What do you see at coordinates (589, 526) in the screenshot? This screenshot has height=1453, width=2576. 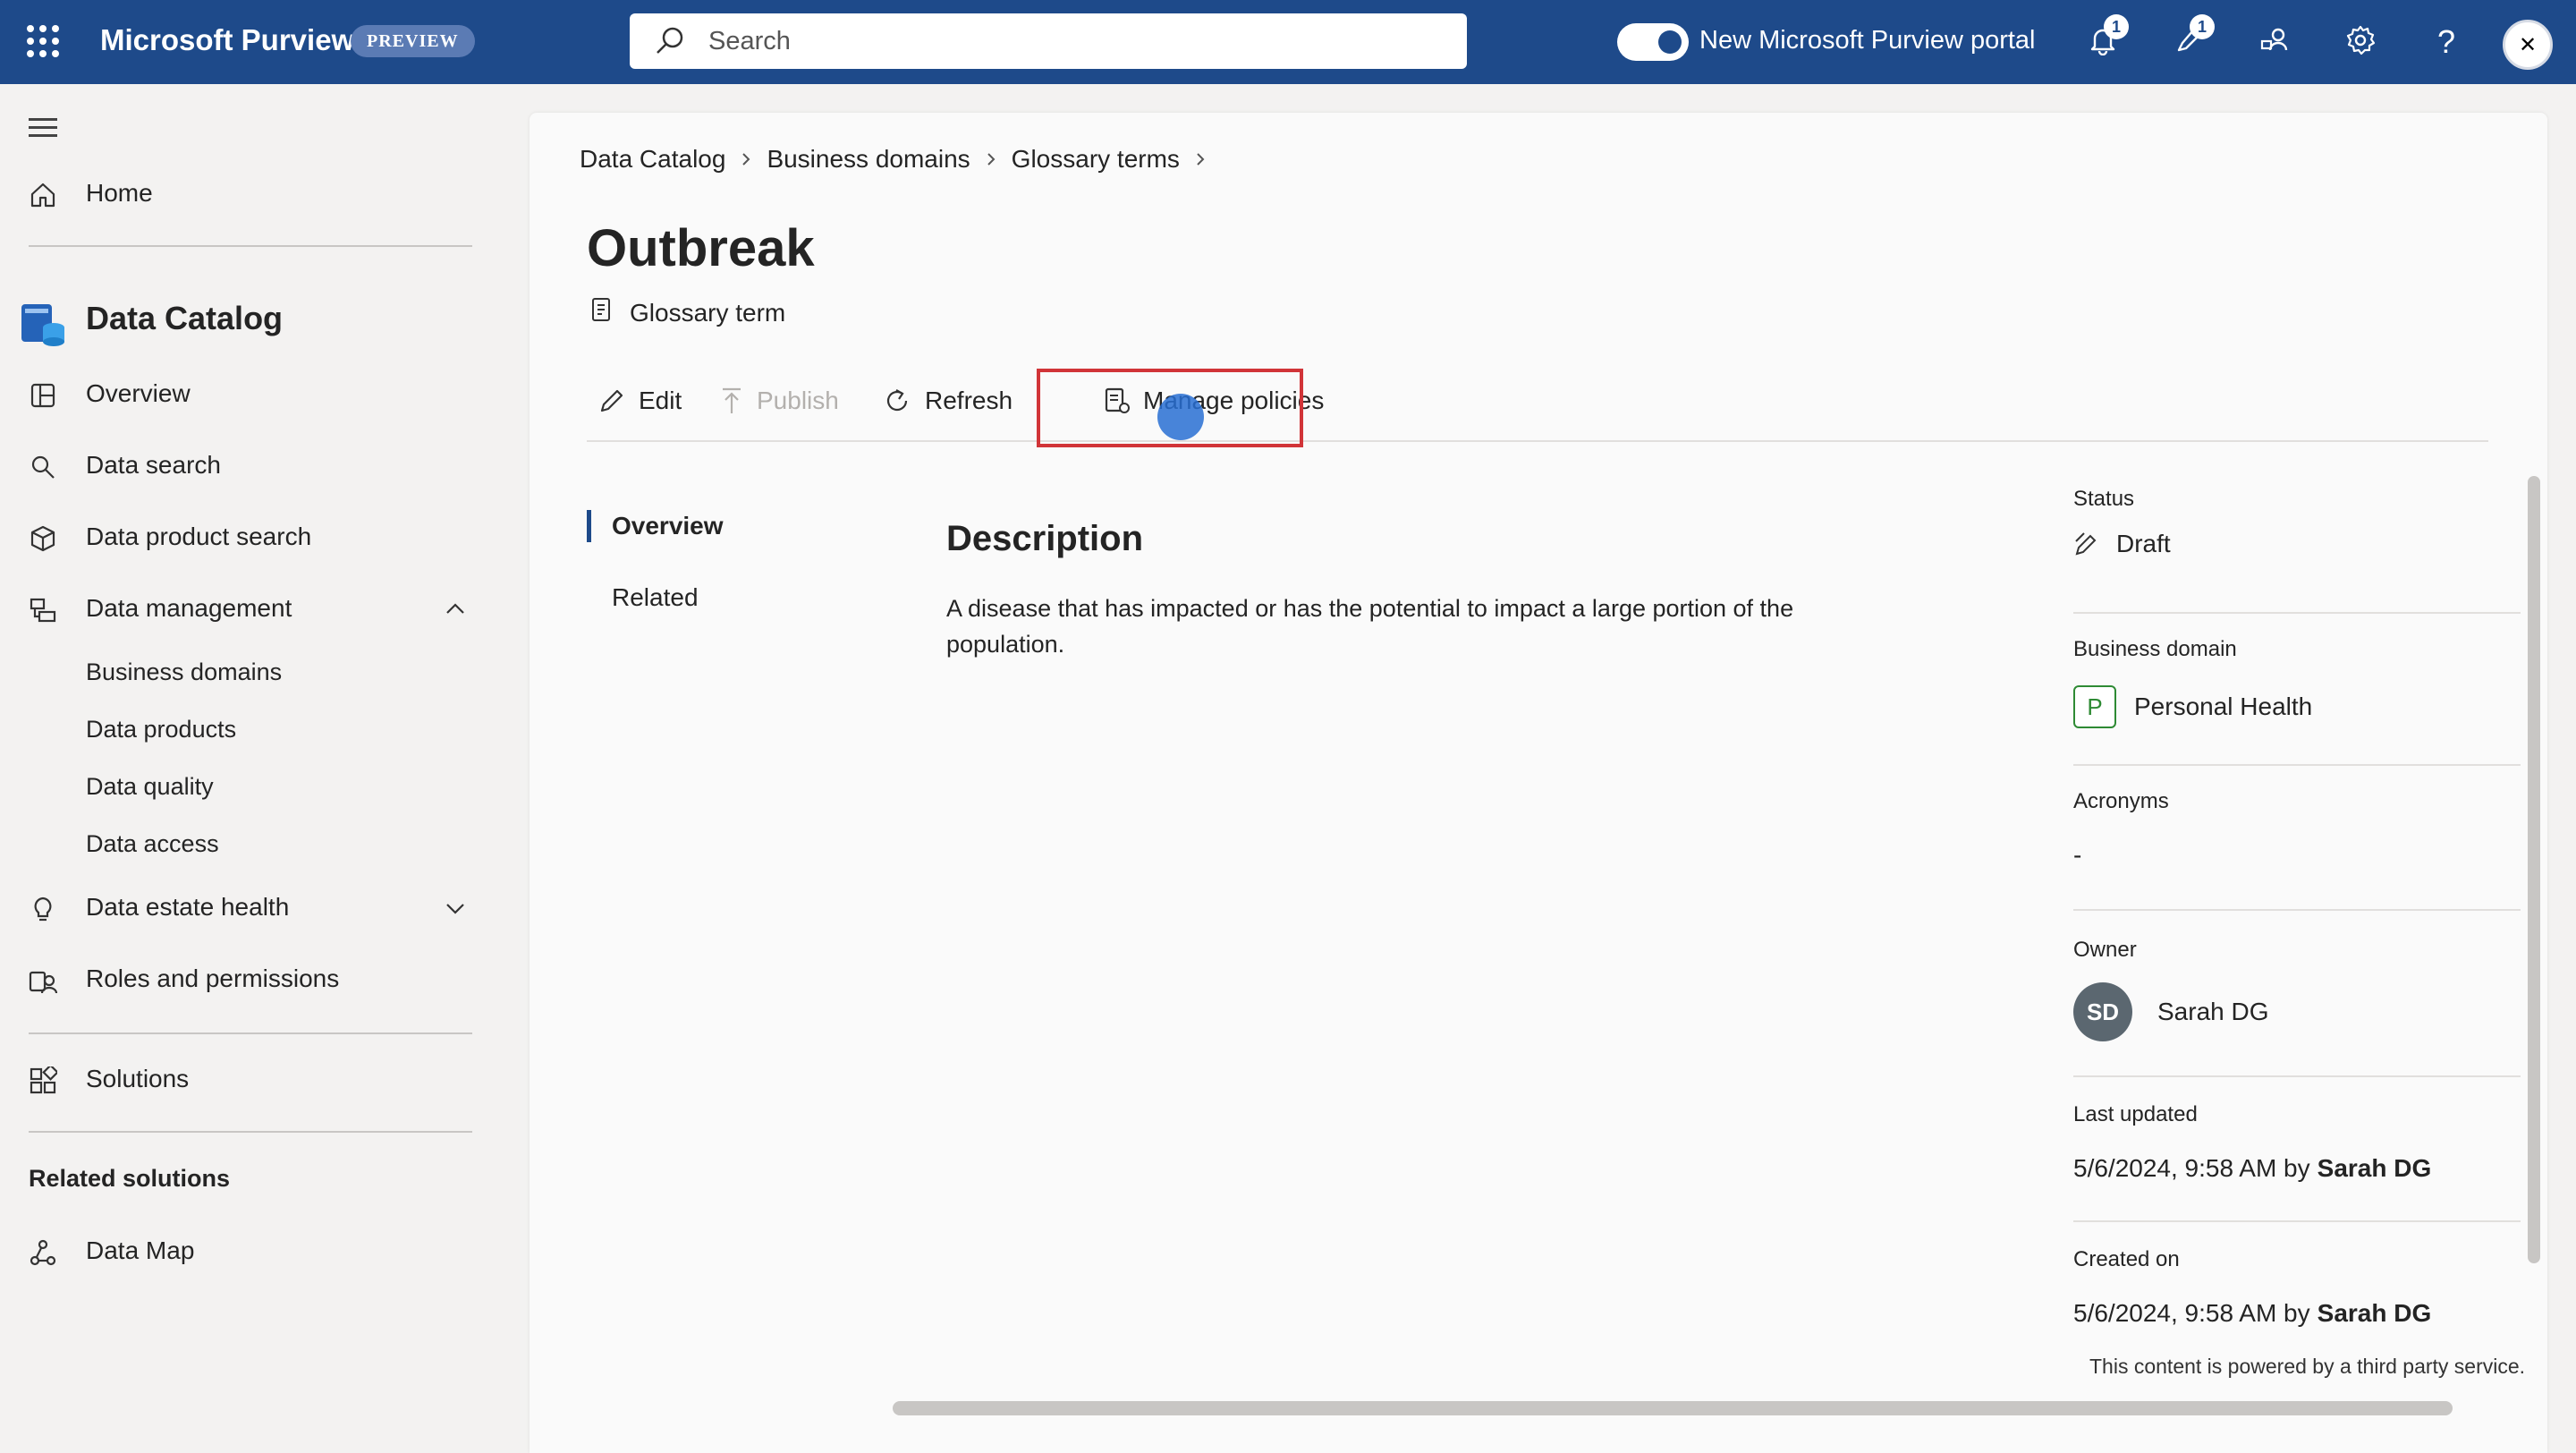 I see `active-tab-indicator` at bounding box center [589, 526].